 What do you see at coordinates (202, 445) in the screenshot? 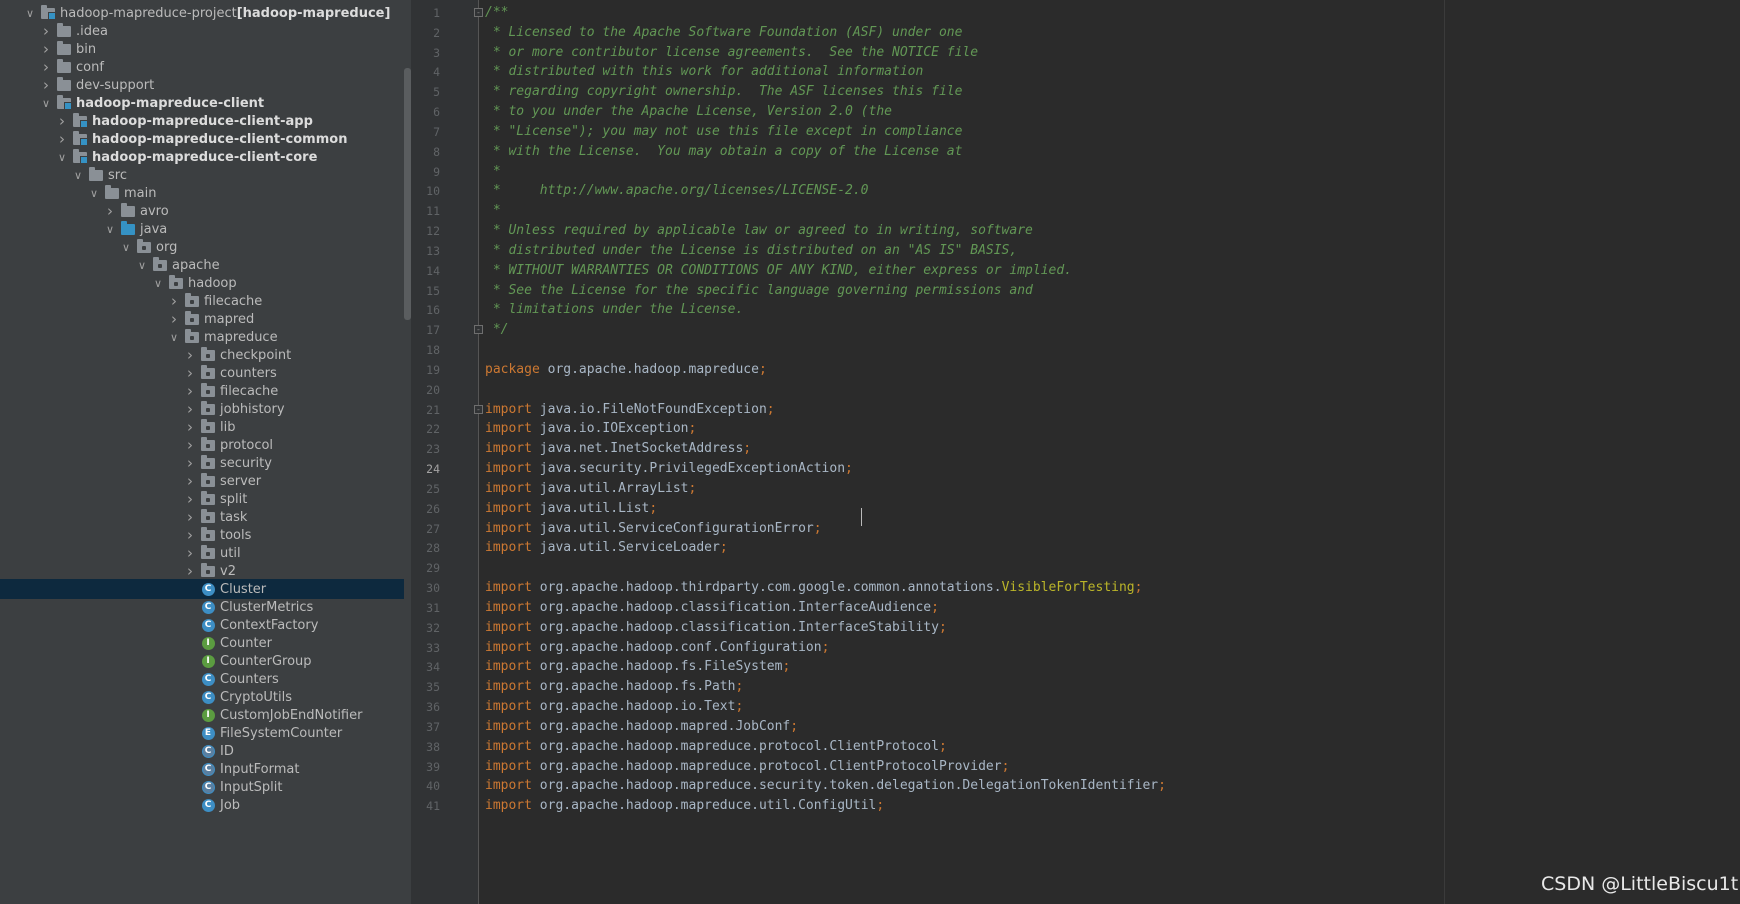
I see `tree-node: › protocol` at bounding box center [202, 445].